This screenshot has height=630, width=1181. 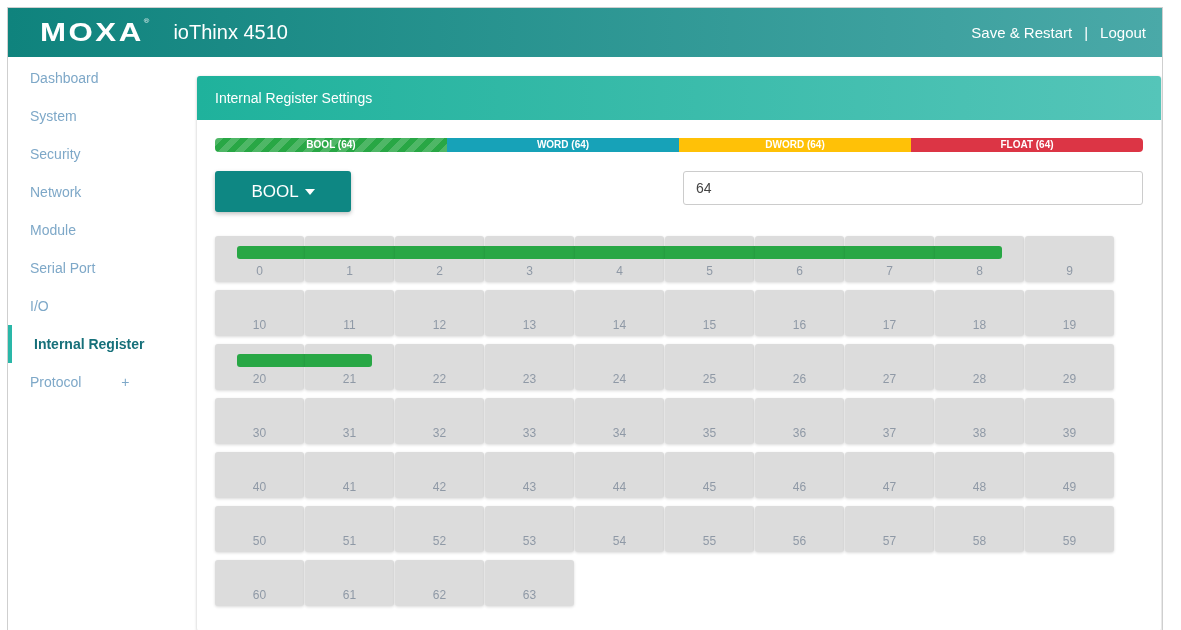 I want to click on type-segment: DWORD (64), so click(x=795, y=145).